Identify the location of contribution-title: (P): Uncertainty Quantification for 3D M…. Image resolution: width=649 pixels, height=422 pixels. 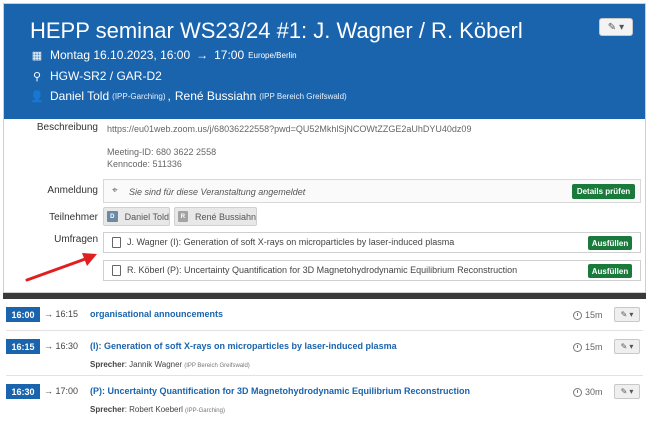
(280, 391).